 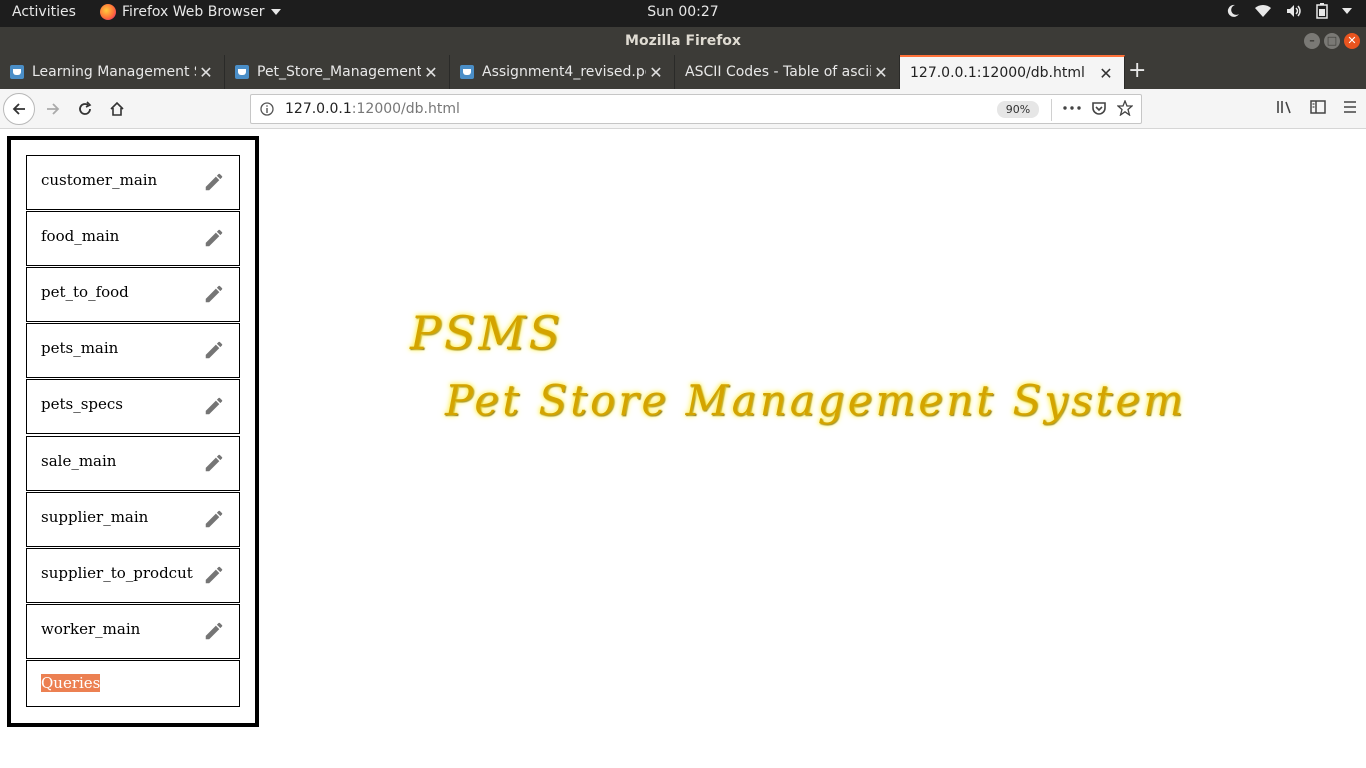 I want to click on tab-pet-store-management: Pet_Store_Management ✕, so click(x=337, y=72).